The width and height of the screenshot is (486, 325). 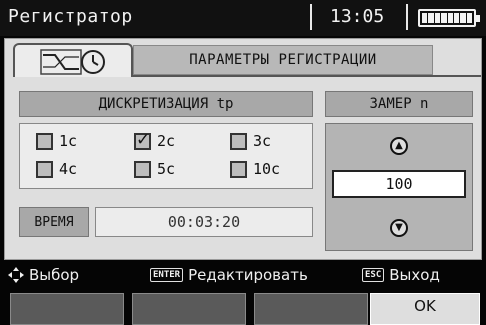 What do you see at coordinates (250, 141) in the screenshot?
I see `sampling-option-3s: 3с` at bounding box center [250, 141].